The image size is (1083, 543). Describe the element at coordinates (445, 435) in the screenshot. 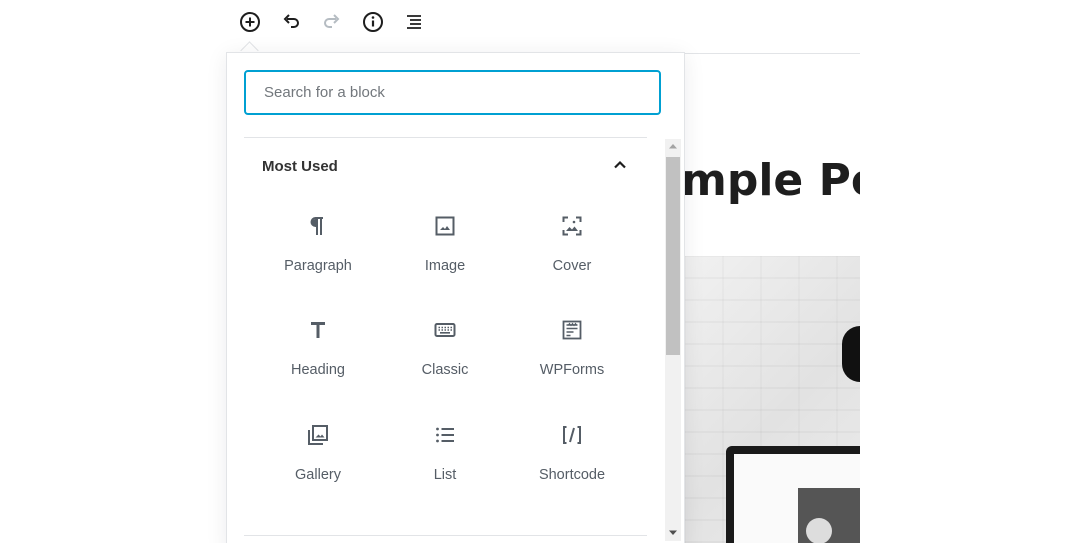

I see `list-icon` at that location.